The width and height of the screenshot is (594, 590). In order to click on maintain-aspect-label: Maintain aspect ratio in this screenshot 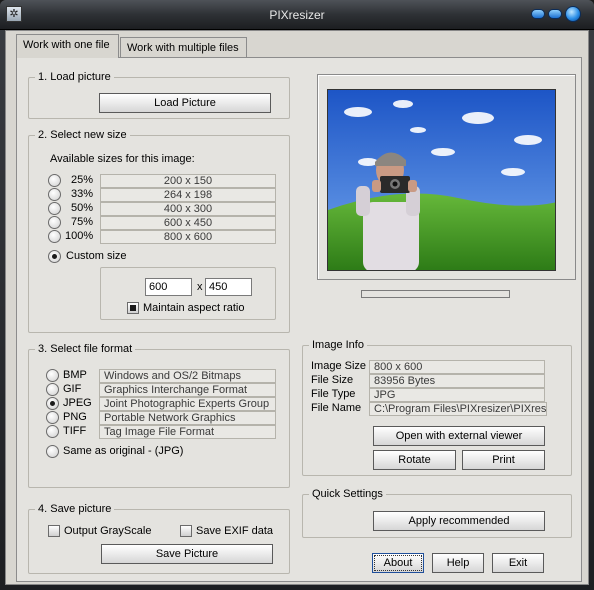, I will do `click(194, 308)`.